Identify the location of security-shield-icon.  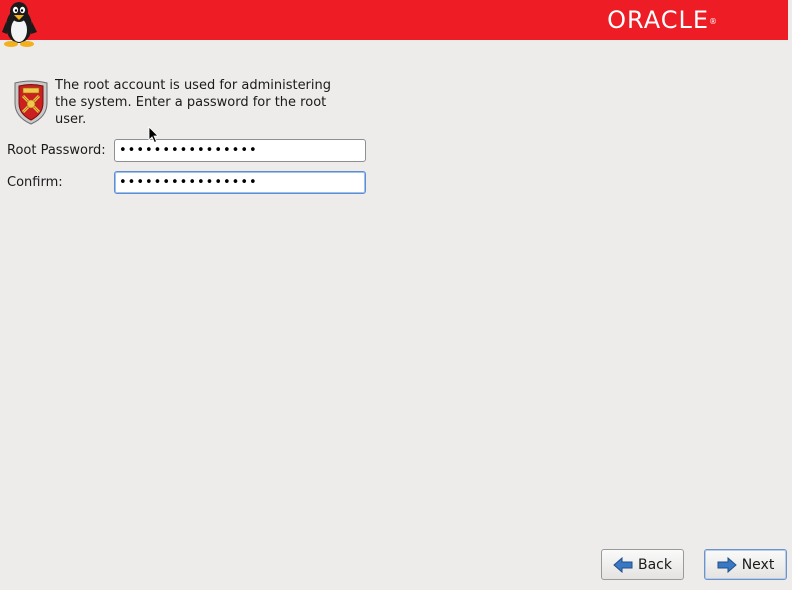
(31, 102).